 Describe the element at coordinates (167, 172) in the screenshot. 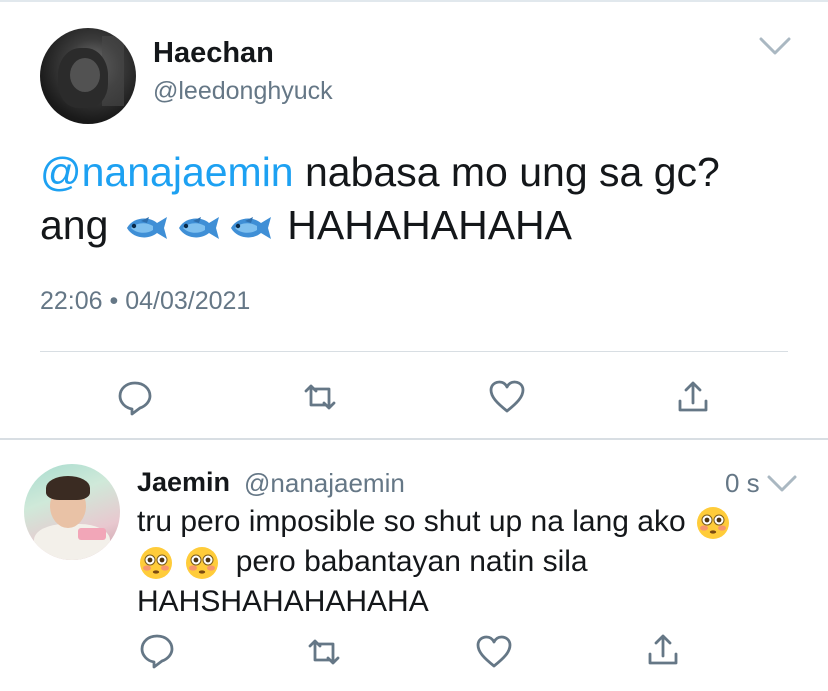

I see `mention-link: @nanajaemin` at that location.